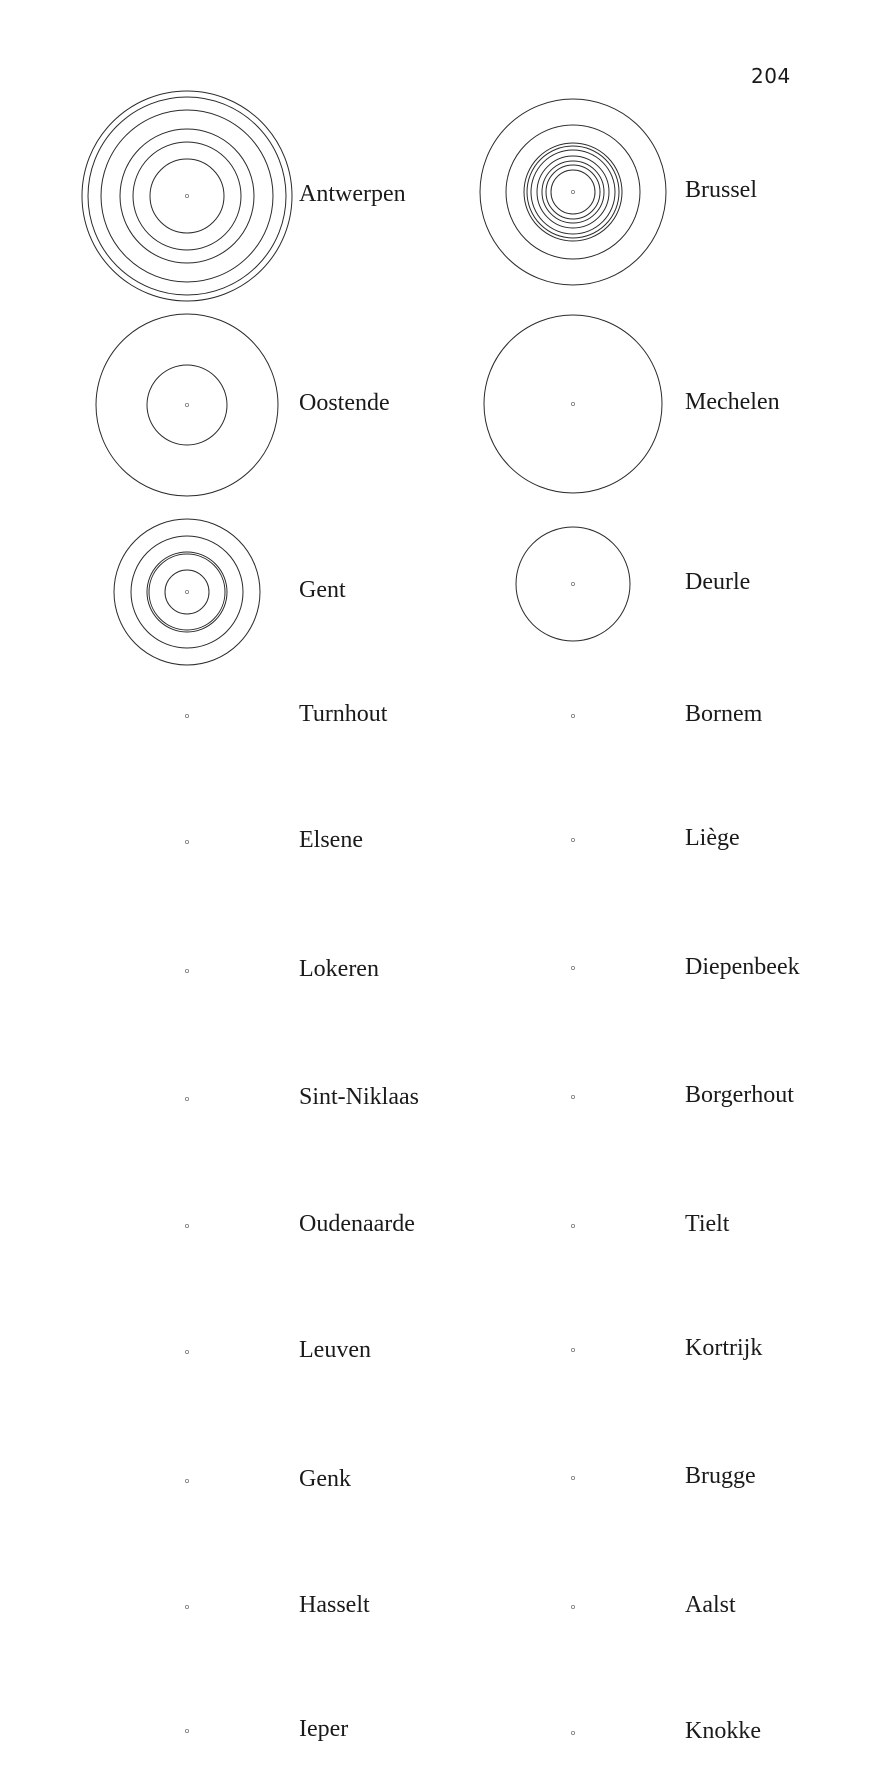  Describe the element at coordinates (771, 76) in the screenshot. I see `page-number: 204` at that location.